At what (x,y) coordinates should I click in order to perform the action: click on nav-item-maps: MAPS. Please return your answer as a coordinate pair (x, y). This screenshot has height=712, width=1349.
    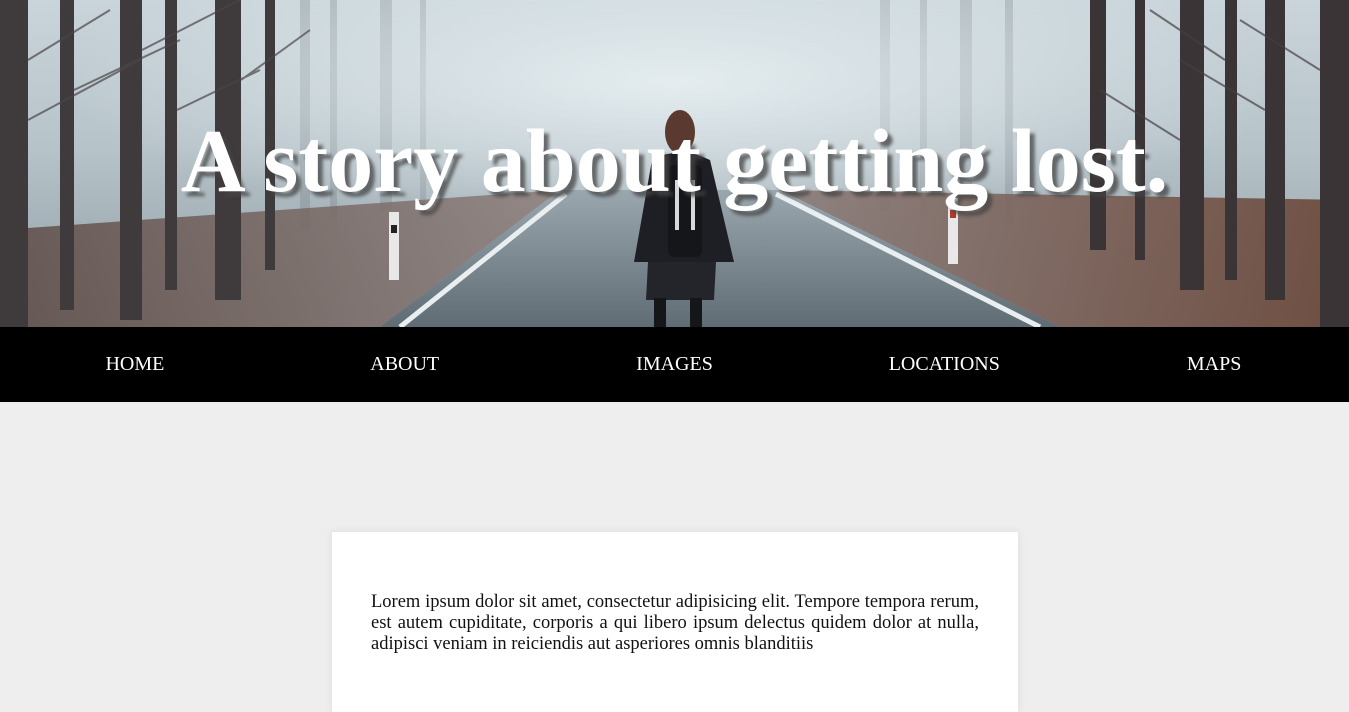
    Looking at the image, I should click on (1214, 364).